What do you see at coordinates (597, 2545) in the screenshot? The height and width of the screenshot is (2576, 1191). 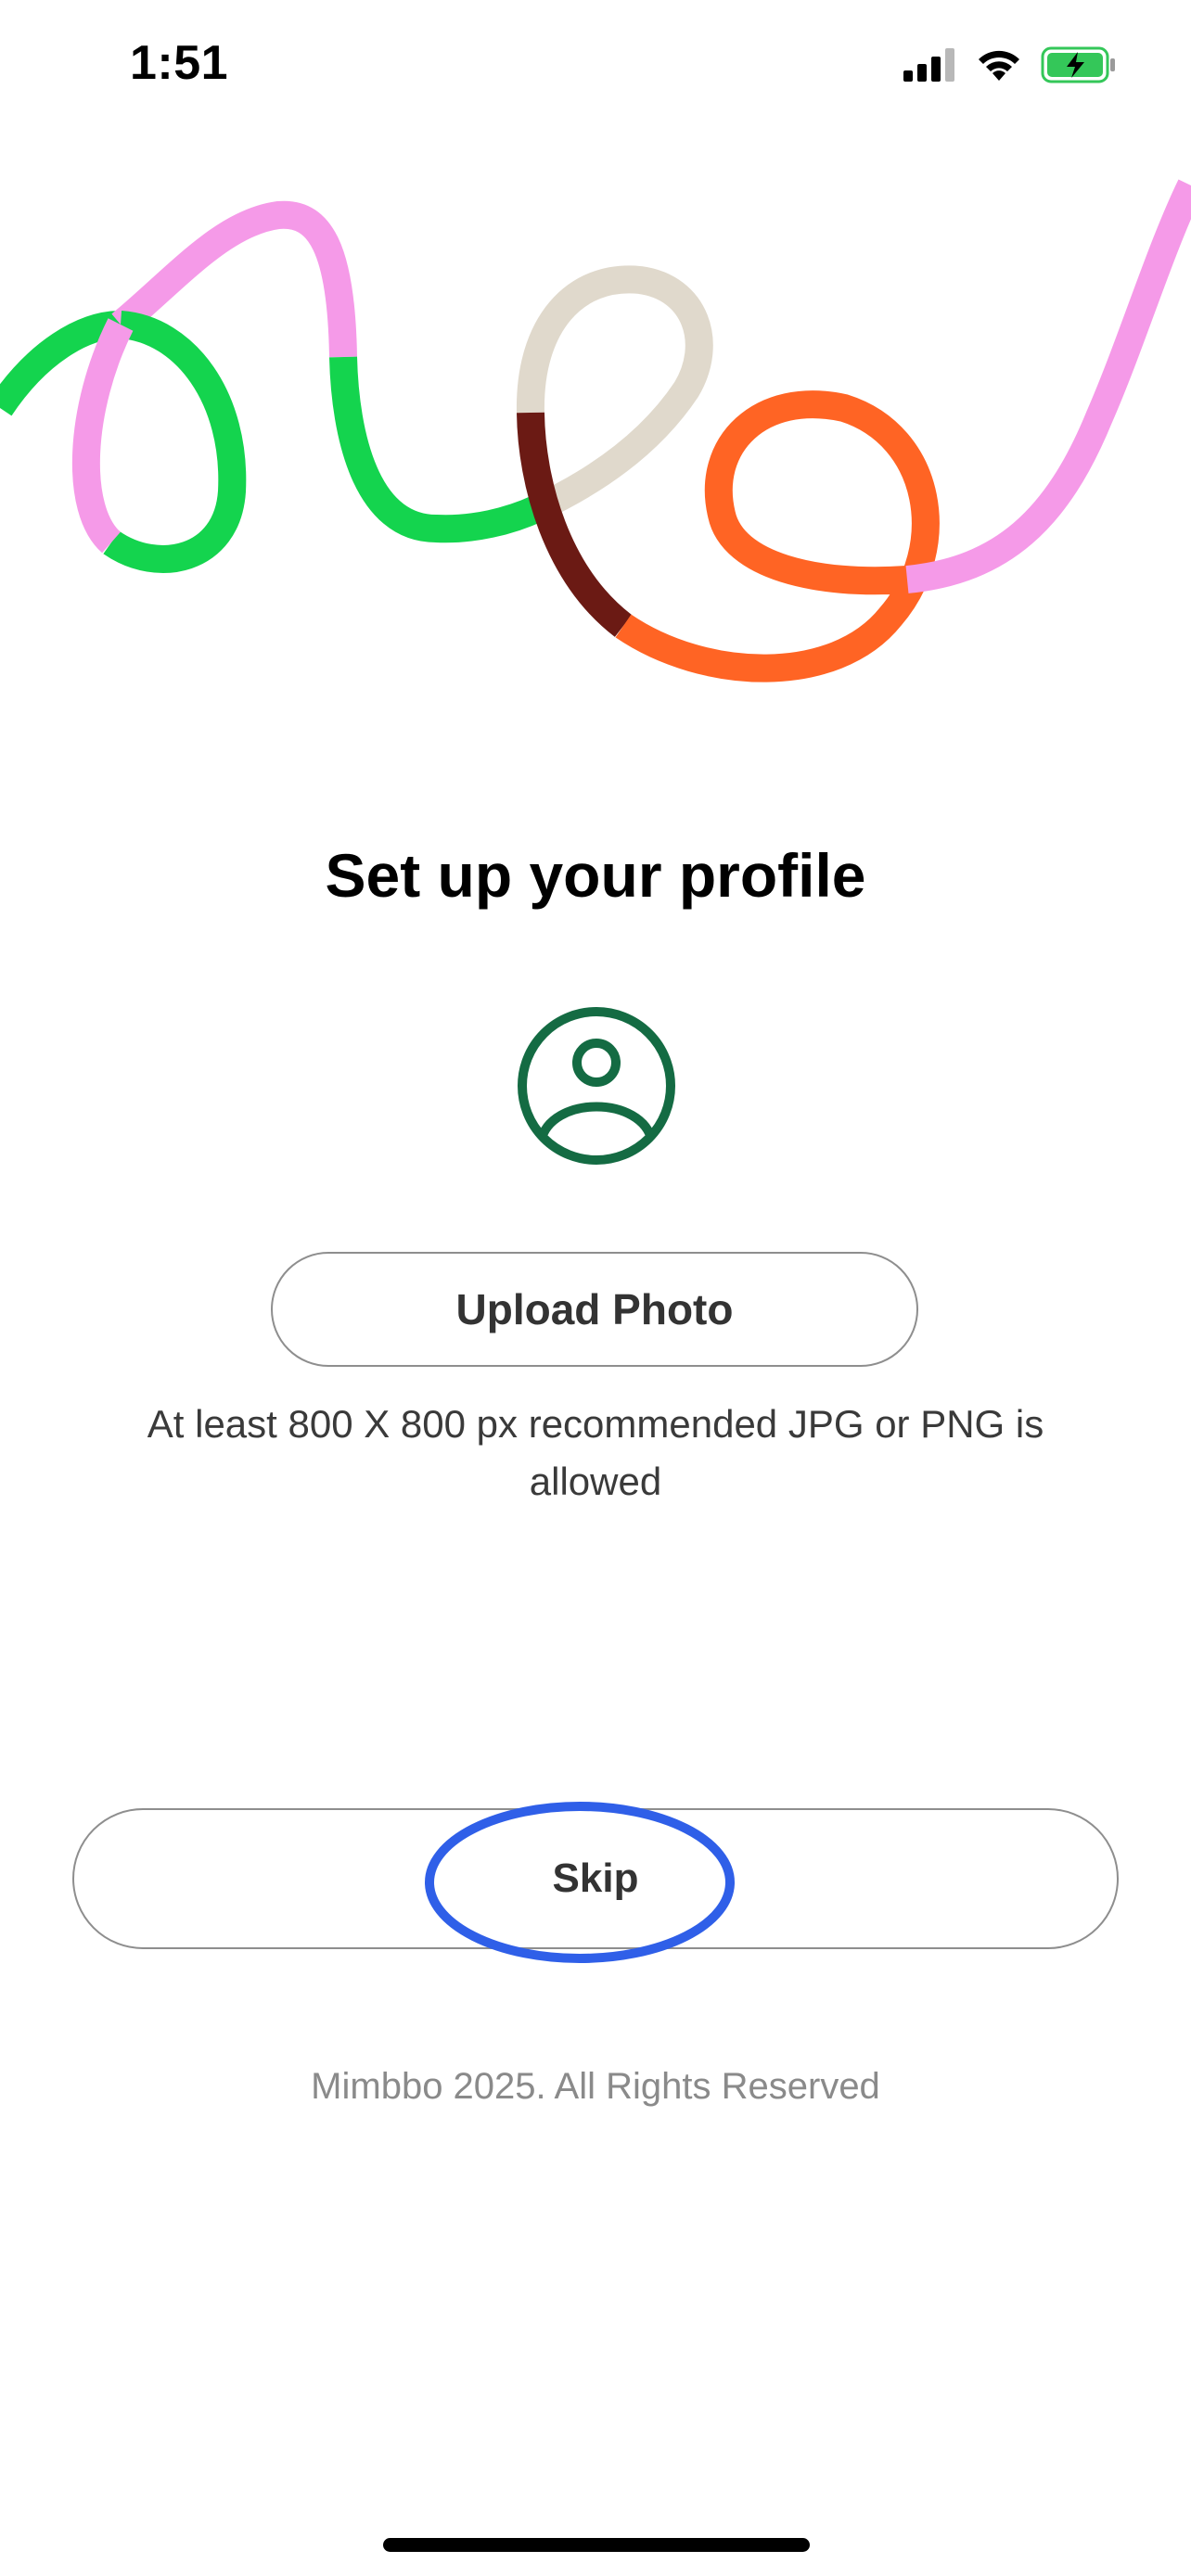 I see `home-indicator` at bounding box center [597, 2545].